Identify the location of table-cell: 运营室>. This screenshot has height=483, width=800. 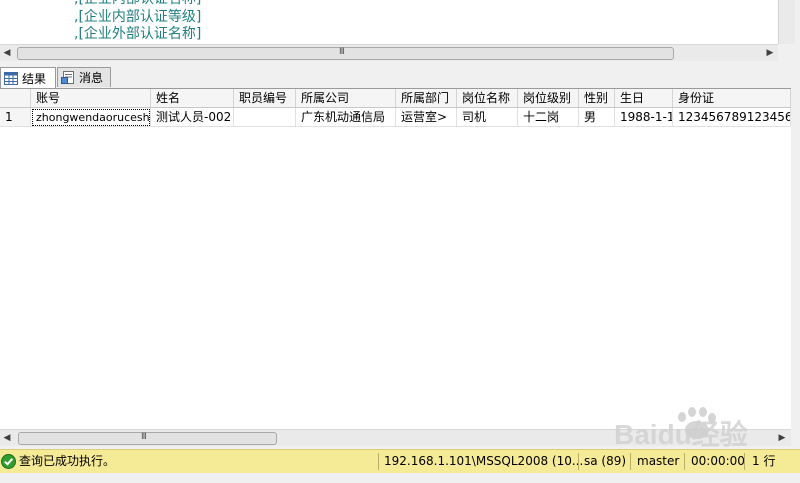
(426, 117).